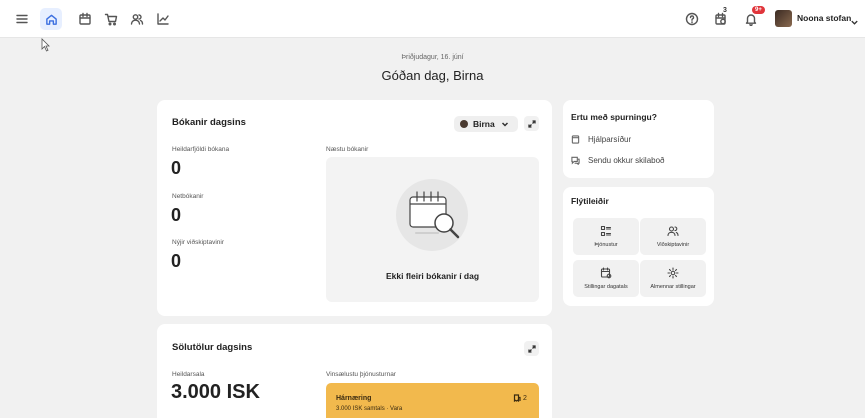 This screenshot has width=865, height=418. Describe the element at coordinates (673, 287) in the screenshot. I see `shortcut-general-settings-label: Almennar stillingar` at that location.